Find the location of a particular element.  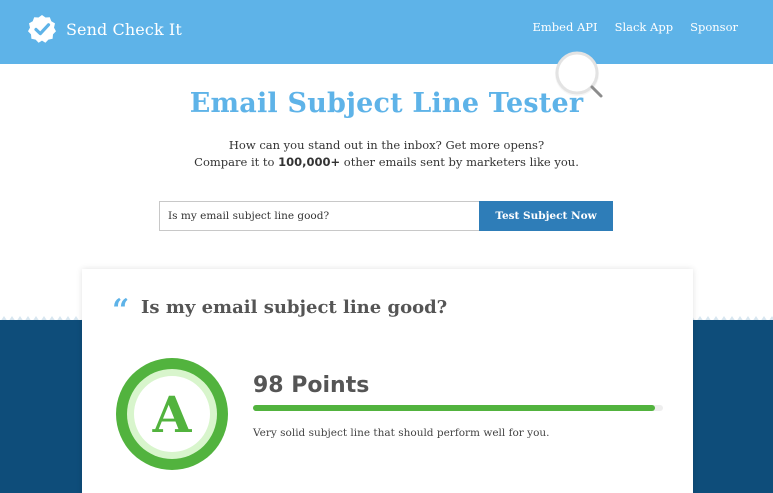

test-subject-button: Test Subject Now is located at coordinates (546, 216).